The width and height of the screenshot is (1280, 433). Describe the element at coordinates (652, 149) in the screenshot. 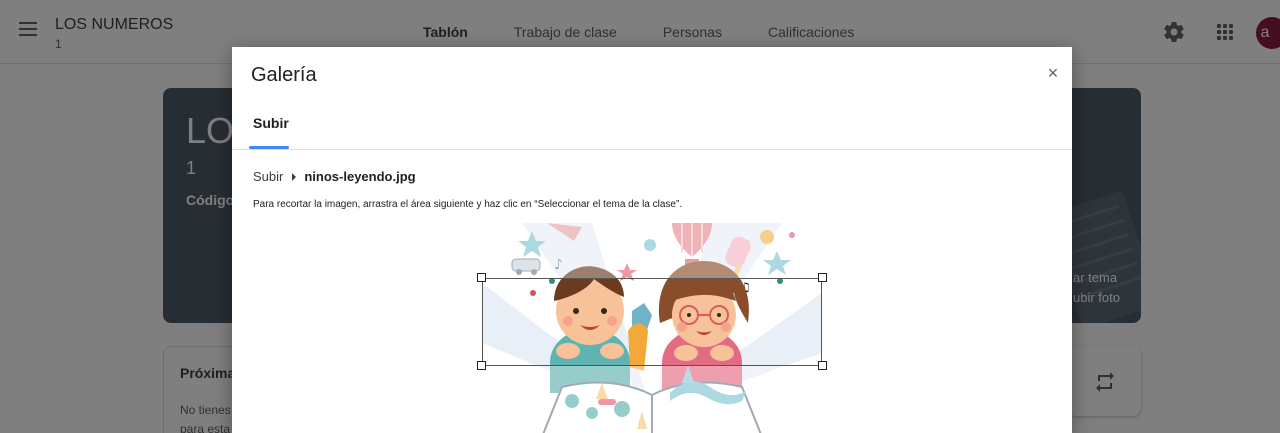

I see `tab-divider` at that location.